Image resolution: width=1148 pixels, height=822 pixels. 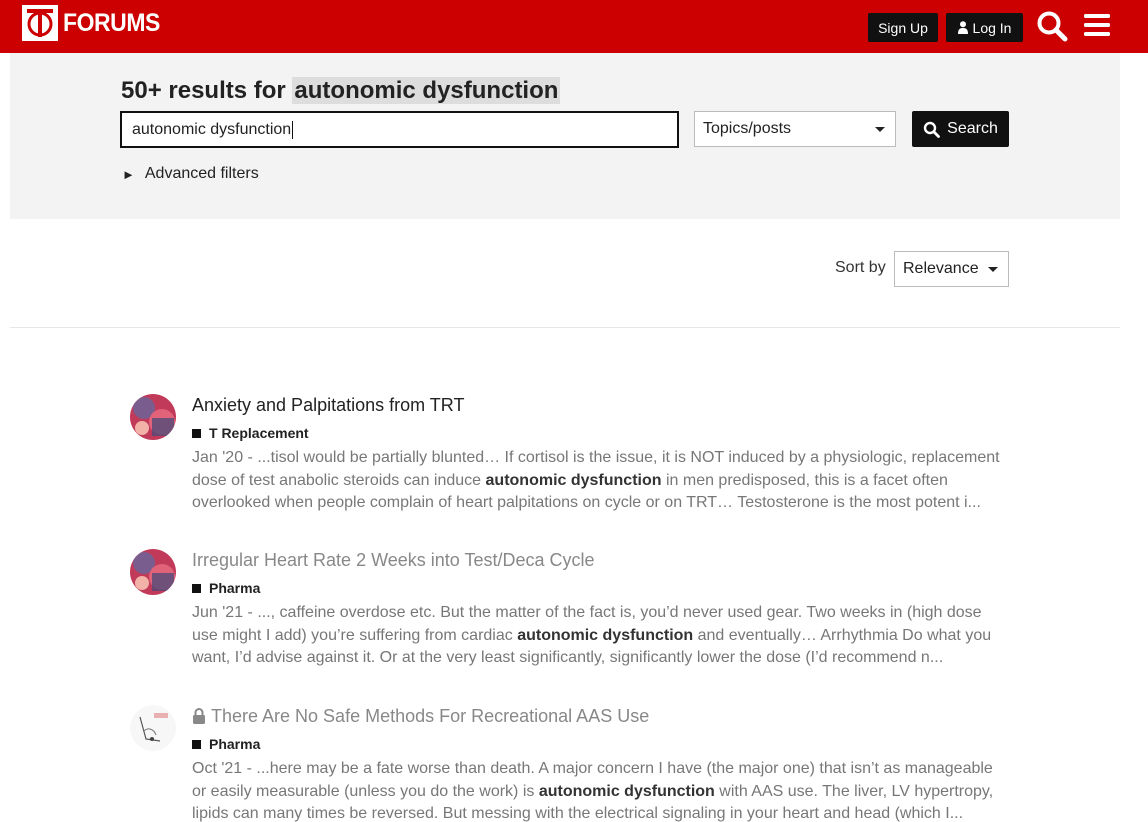 What do you see at coordinates (992, 27) in the screenshot?
I see `log-in-label: Log In` at bounding box center [992, 27].